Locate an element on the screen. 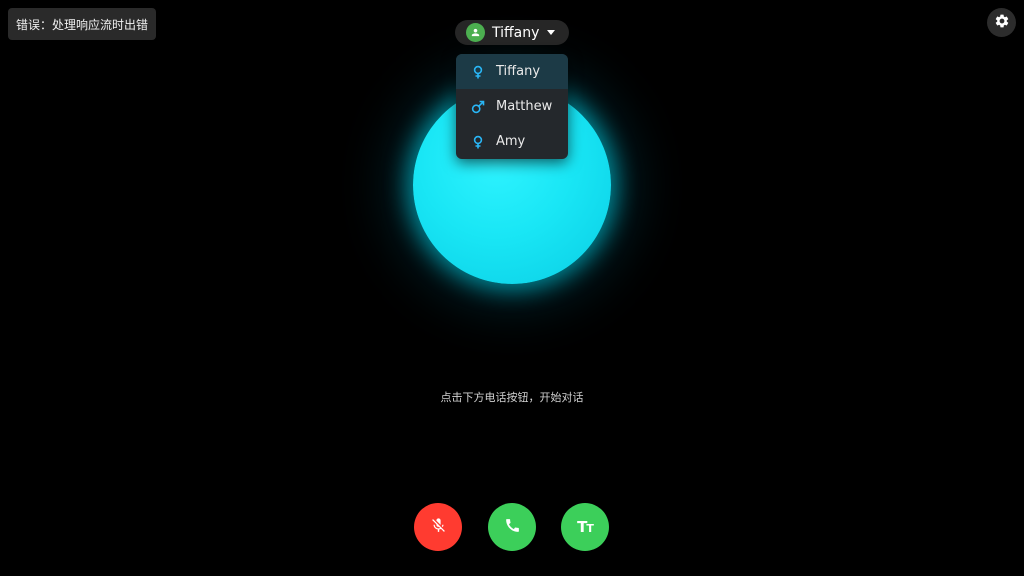 This screenshot has height=576, width=1024. start-call-button is located at coordinates (512, 527).